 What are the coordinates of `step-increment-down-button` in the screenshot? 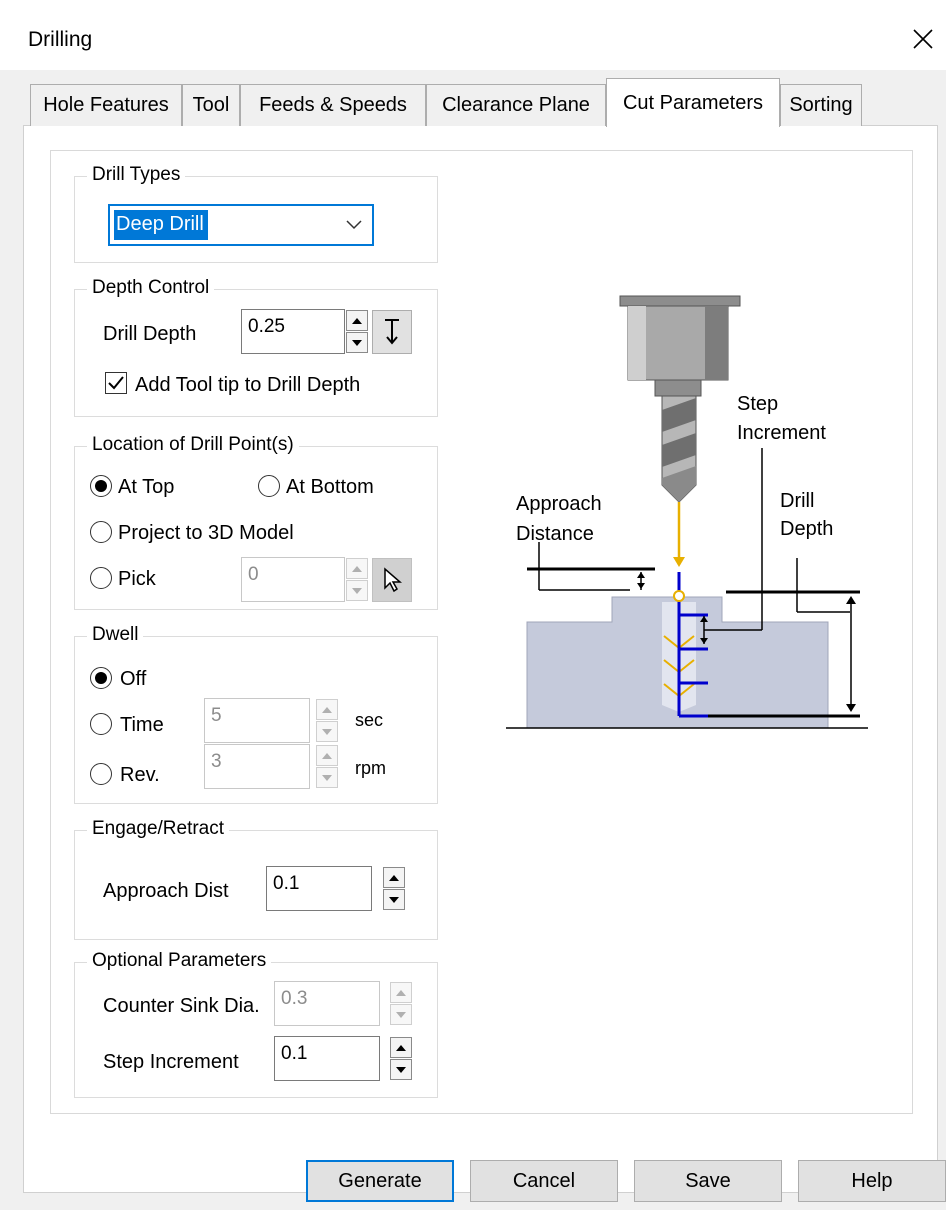 It's located at (401, 1069).